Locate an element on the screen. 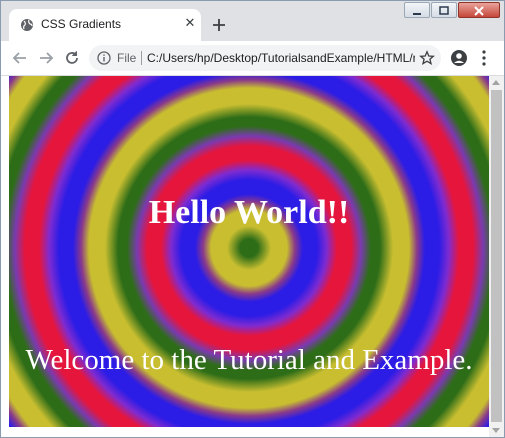  star-icon is located at coordinates (427, 58).